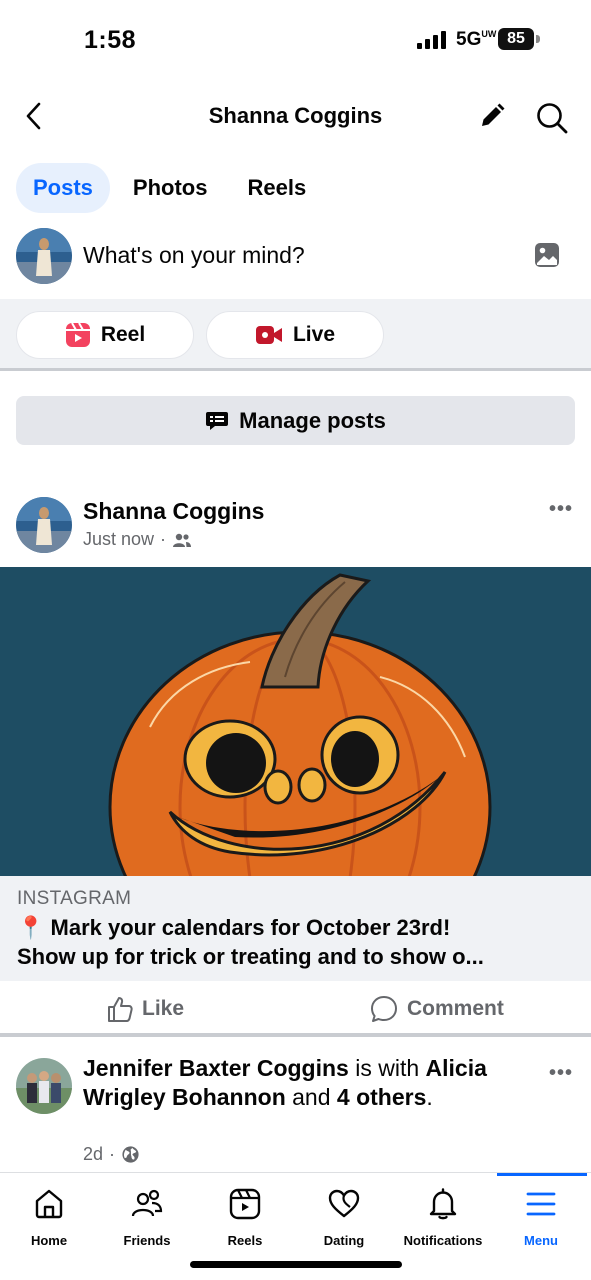 The width and height of the screenshot is (591, 1280). What do you see at coordinates (93, 1154) in the screenshot?
I see `post-2-time: 2d` at bounding box center [93, 1154].